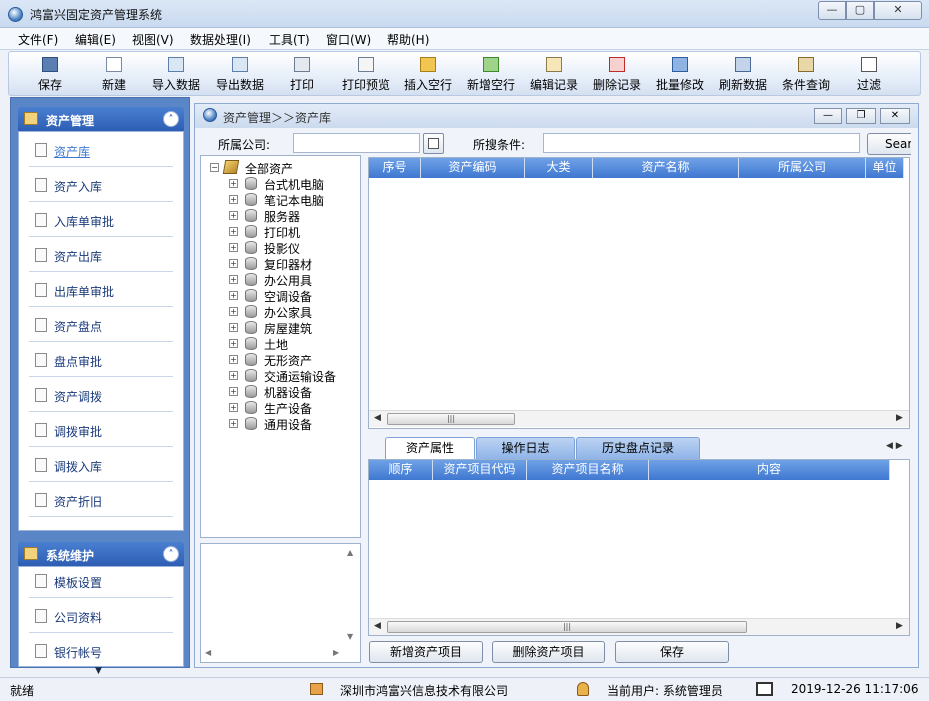 This screenshot has height=701, width=929. Describe the element at coordinates (101, 254) in the screenshot. I see `nav-item-asset-outbound: 资产出库` at that location.